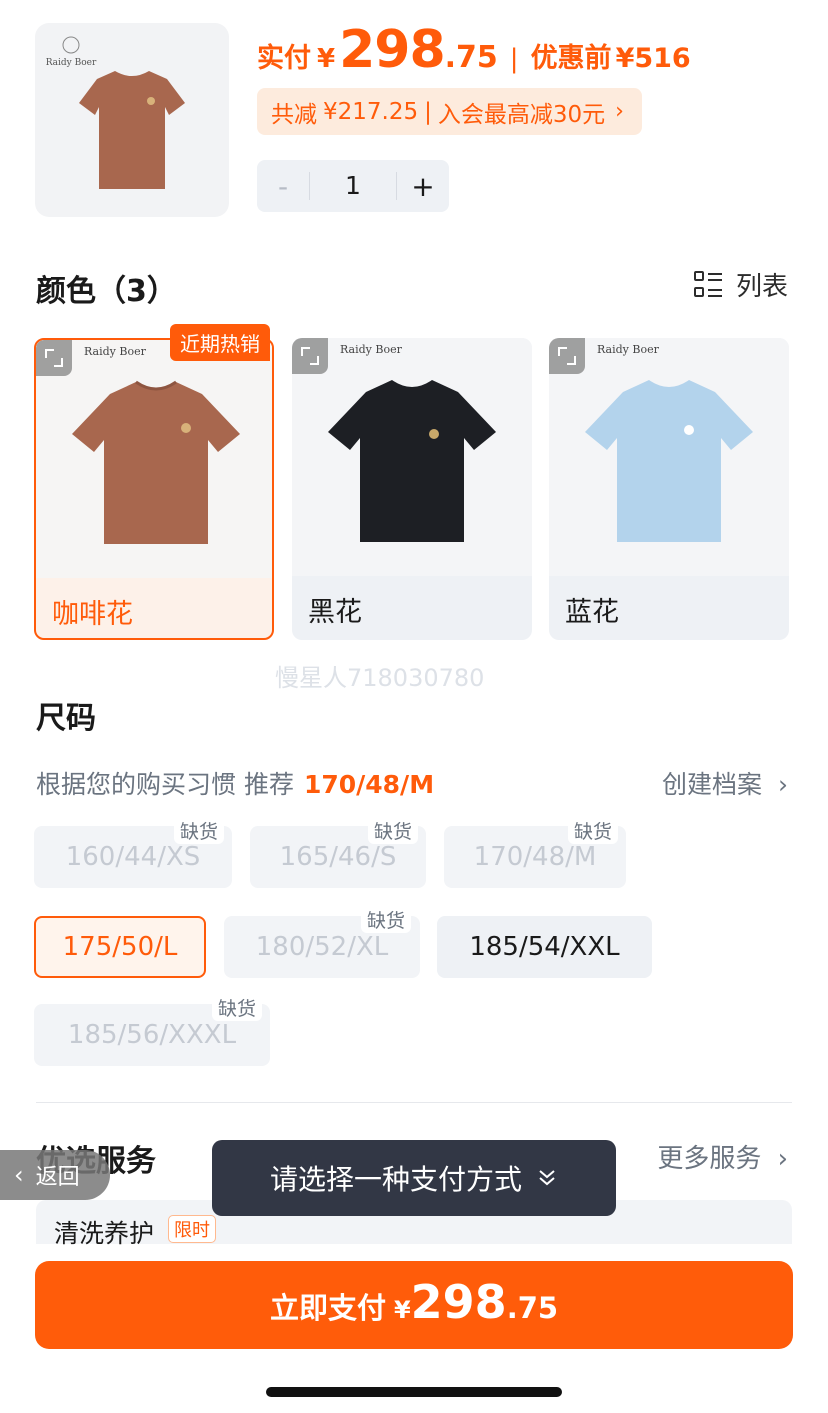 The height and width of the screenshot is (1413, 828). I want to click on pay-currency: ¥, so click(402, 1310).